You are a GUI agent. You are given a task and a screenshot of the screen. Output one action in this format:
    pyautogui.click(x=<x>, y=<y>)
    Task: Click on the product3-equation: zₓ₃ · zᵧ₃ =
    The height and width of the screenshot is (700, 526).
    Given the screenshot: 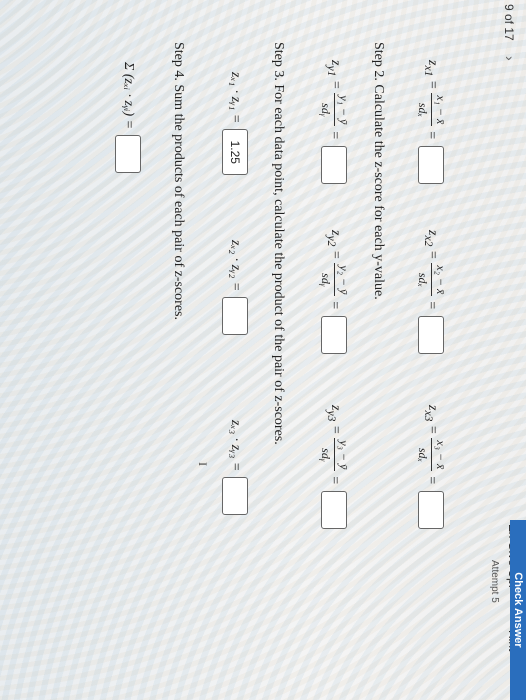 What is the action you would take?
    pyautogui.click(x=235, y=468)
    